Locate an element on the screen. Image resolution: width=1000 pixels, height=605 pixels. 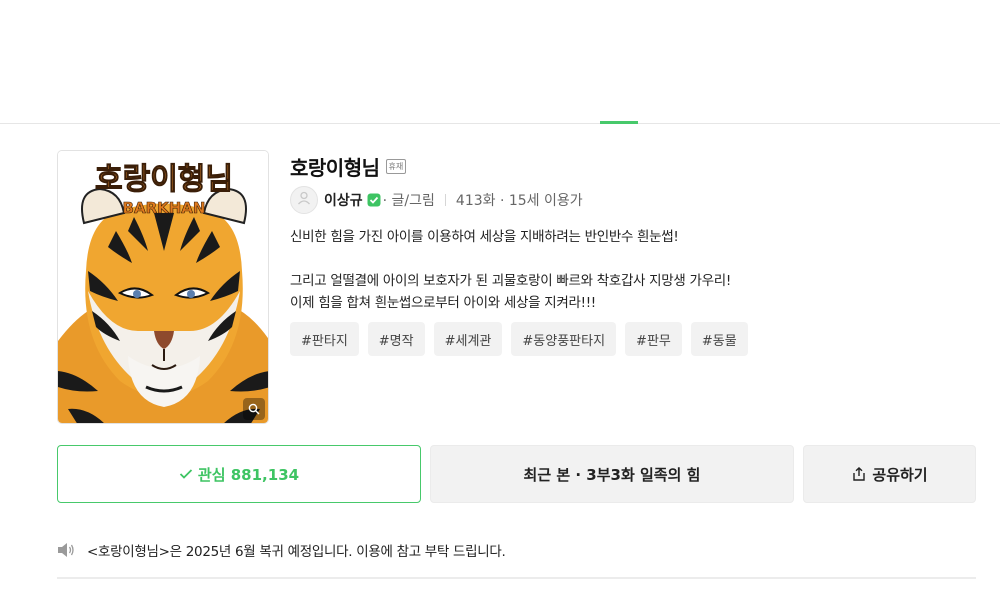
tag-item: #동양풍판타지 is located at coordinates (564, 339).